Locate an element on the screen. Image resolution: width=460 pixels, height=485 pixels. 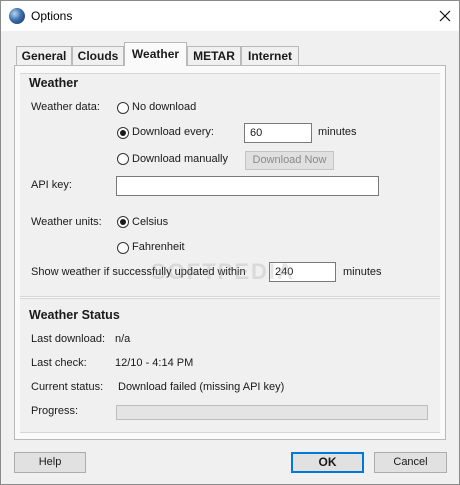
window-title: Options is located at coordinates (52, 16).